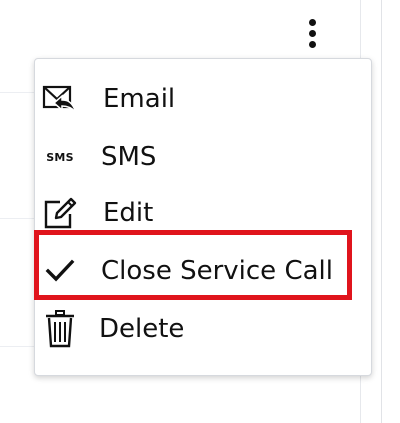  What do you see at coordinates (60, 213) in the screenshot?
I see `edit-pencil-icon` at bounding box center [60, 213].